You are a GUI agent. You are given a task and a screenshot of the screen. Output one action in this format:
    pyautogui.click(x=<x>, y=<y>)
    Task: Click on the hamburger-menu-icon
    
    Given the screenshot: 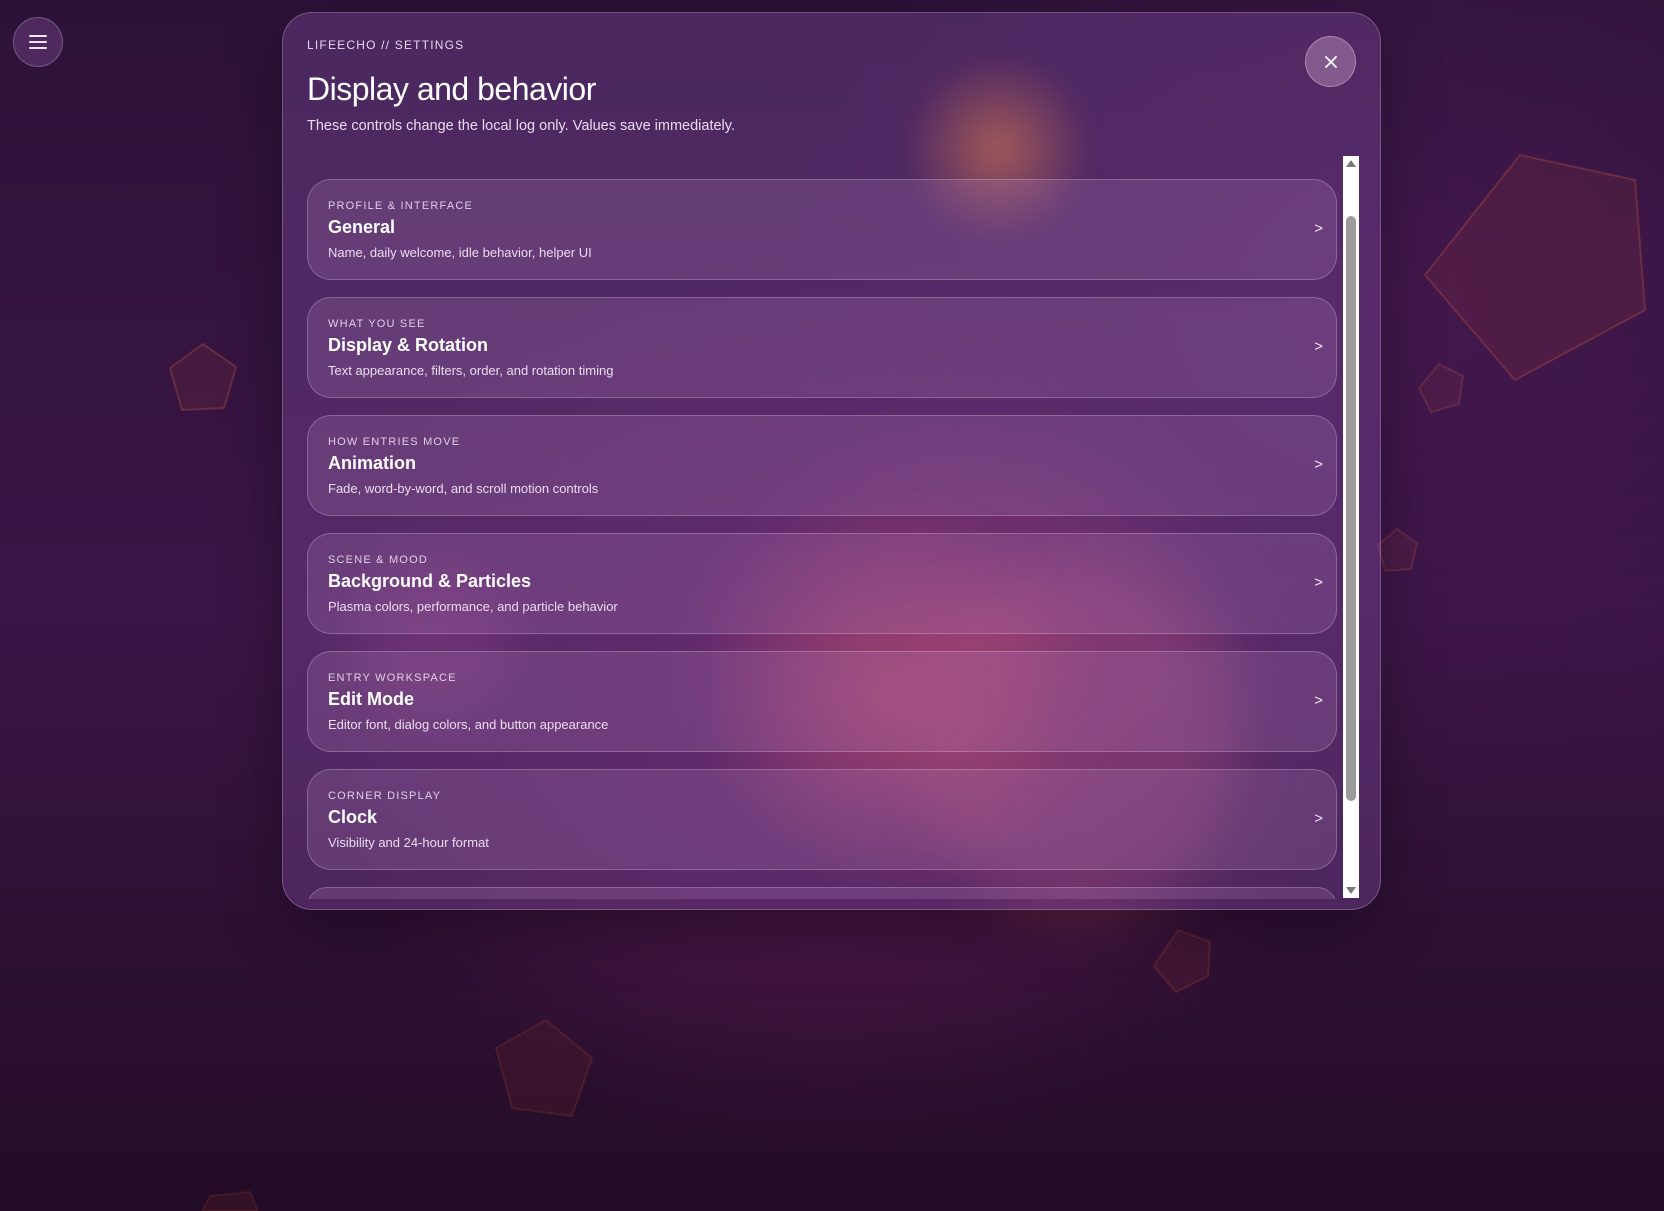 What is the action you would take?
    pyautogui.click(x=38, y=42)
    